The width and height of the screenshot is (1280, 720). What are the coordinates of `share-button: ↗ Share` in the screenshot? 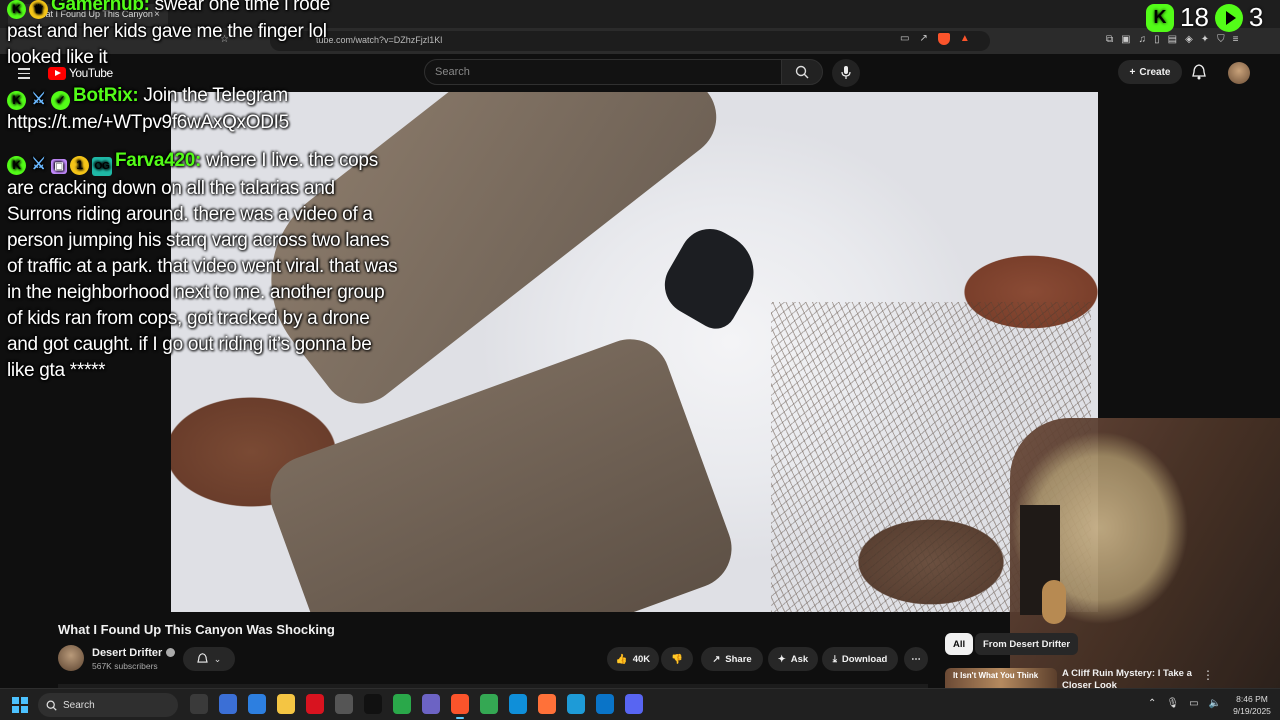 It's located at (732, 659).